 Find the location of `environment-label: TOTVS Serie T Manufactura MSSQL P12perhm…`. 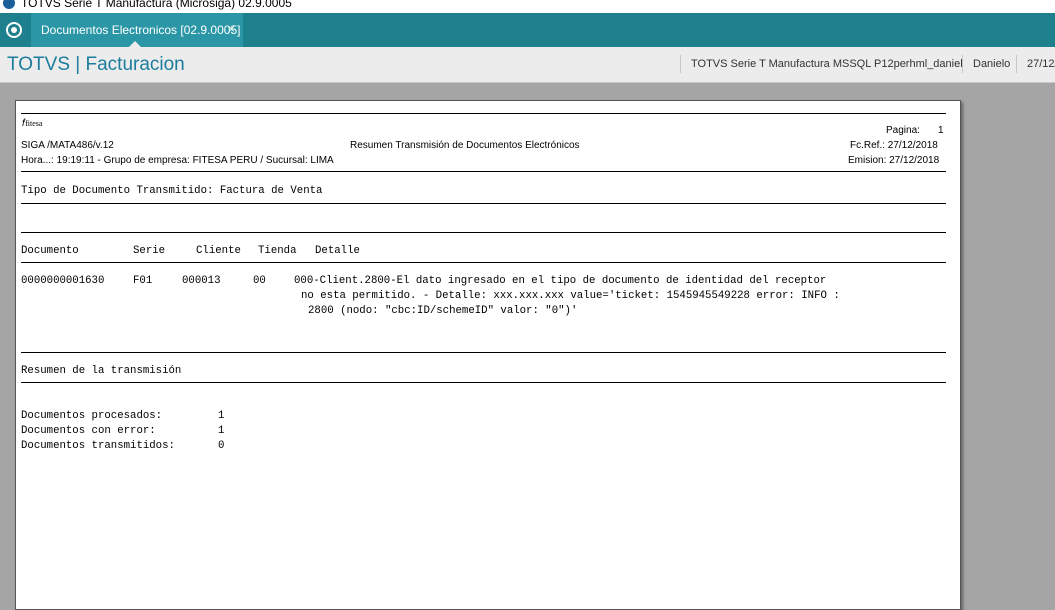

environment-label: TOTVS Serie T Manufactura MSSQL P12perhm… is located at coordinates (827, 64).